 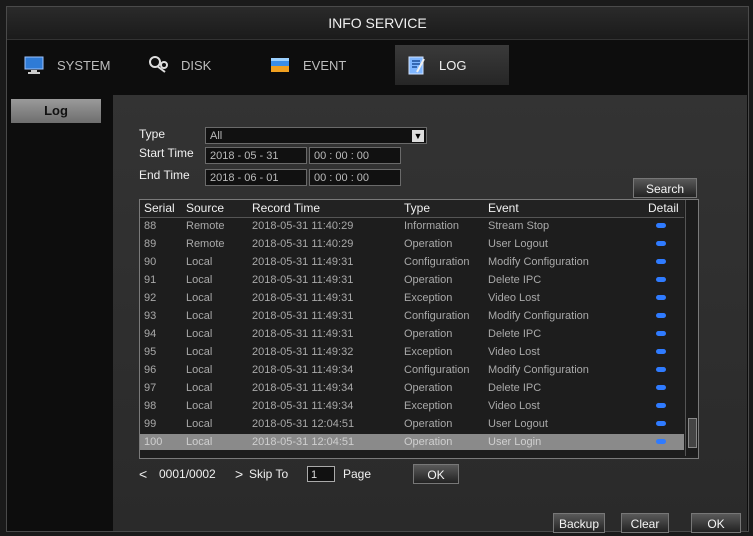 I want to click on ok-button: OK, so click(x=716, y=523).